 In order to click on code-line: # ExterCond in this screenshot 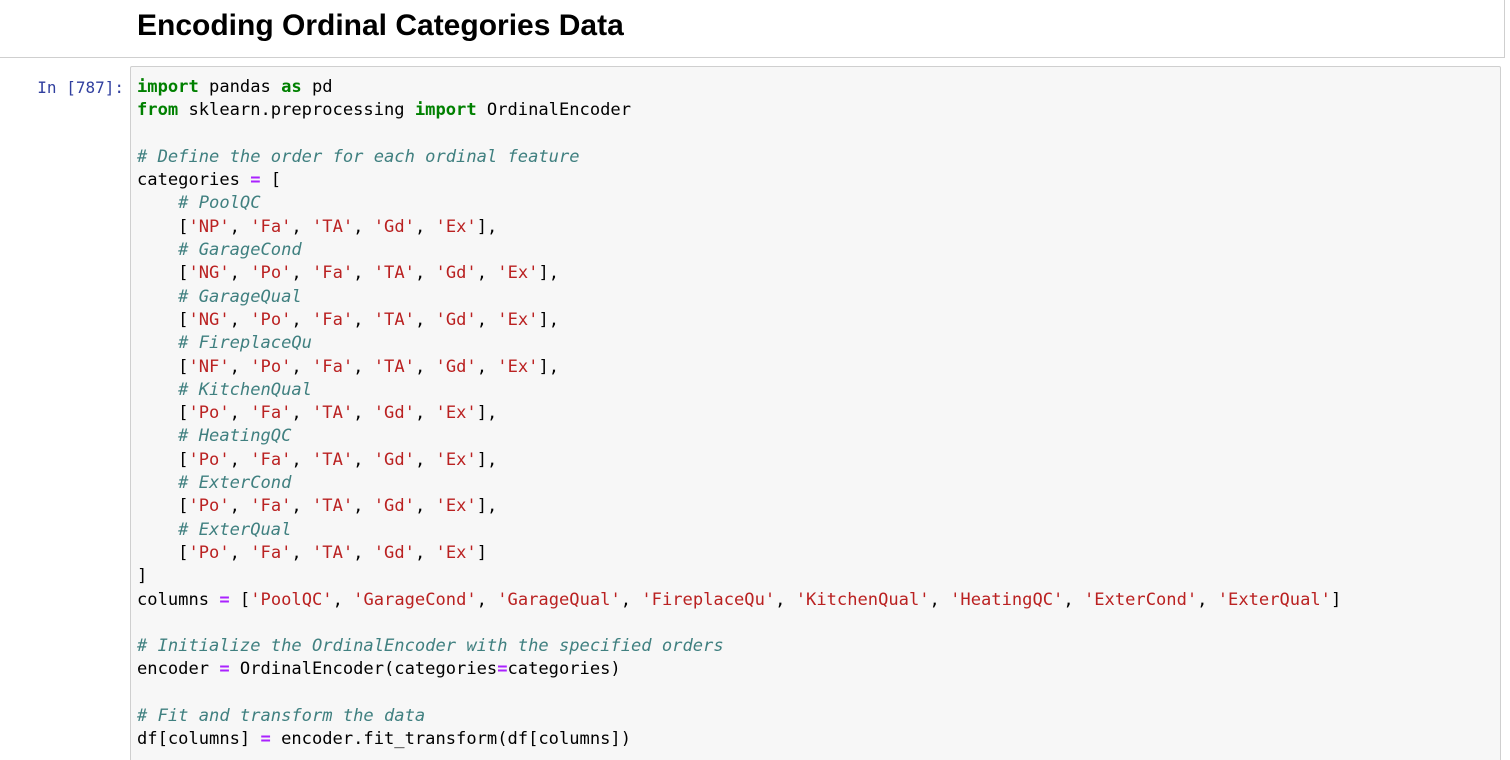, I will do `click(739, 483)`.